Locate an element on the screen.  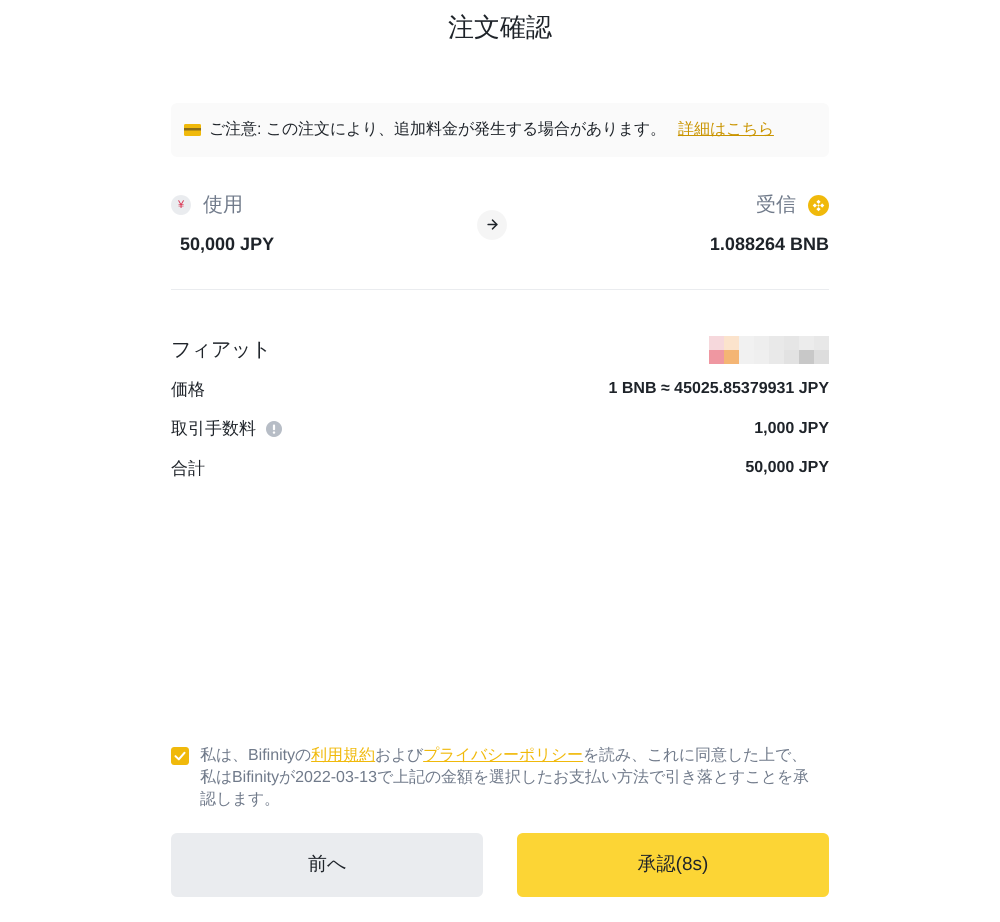
detail-label: 価格 is located at coordinates (188, 389).